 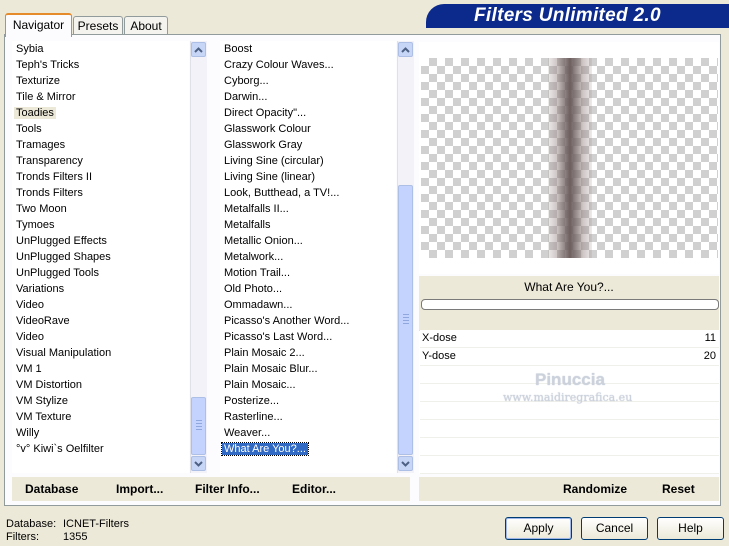 I want to click on chevron-down-icon, so click(x=198, y=463).